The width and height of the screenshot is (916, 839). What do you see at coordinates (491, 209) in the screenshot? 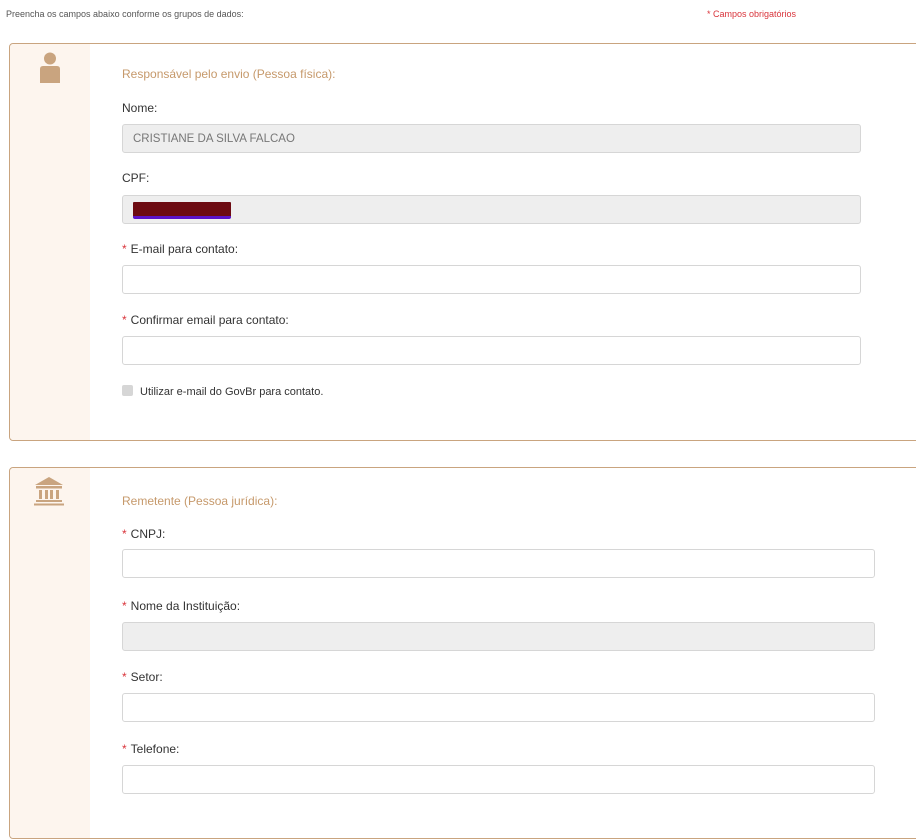
I see `cpf-field` at bounding box center [491, 209].